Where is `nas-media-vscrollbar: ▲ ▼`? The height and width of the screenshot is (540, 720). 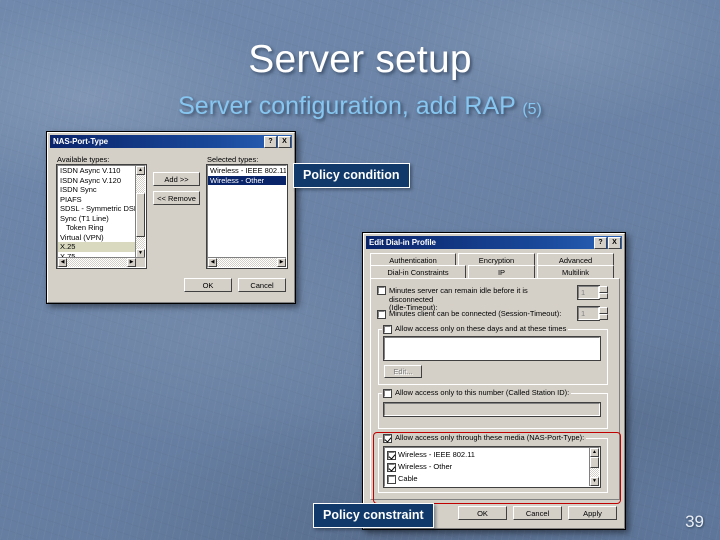
nas-media-vscrollbar: ▲ ▼ is located at coordinates (594, 467).